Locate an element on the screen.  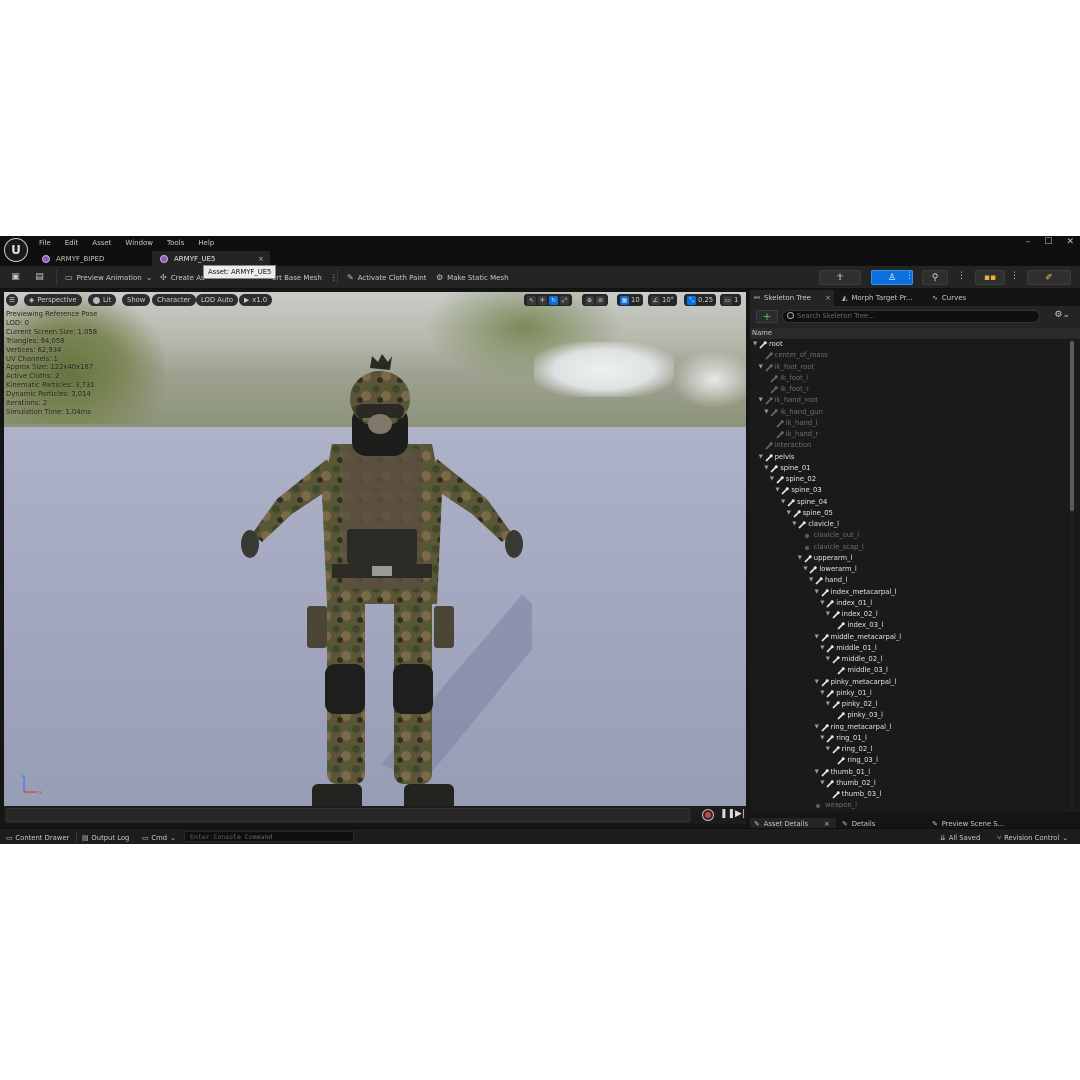
skeleton-tree-row: ▼ thumb_02_l is located at coordinates (909, 783).